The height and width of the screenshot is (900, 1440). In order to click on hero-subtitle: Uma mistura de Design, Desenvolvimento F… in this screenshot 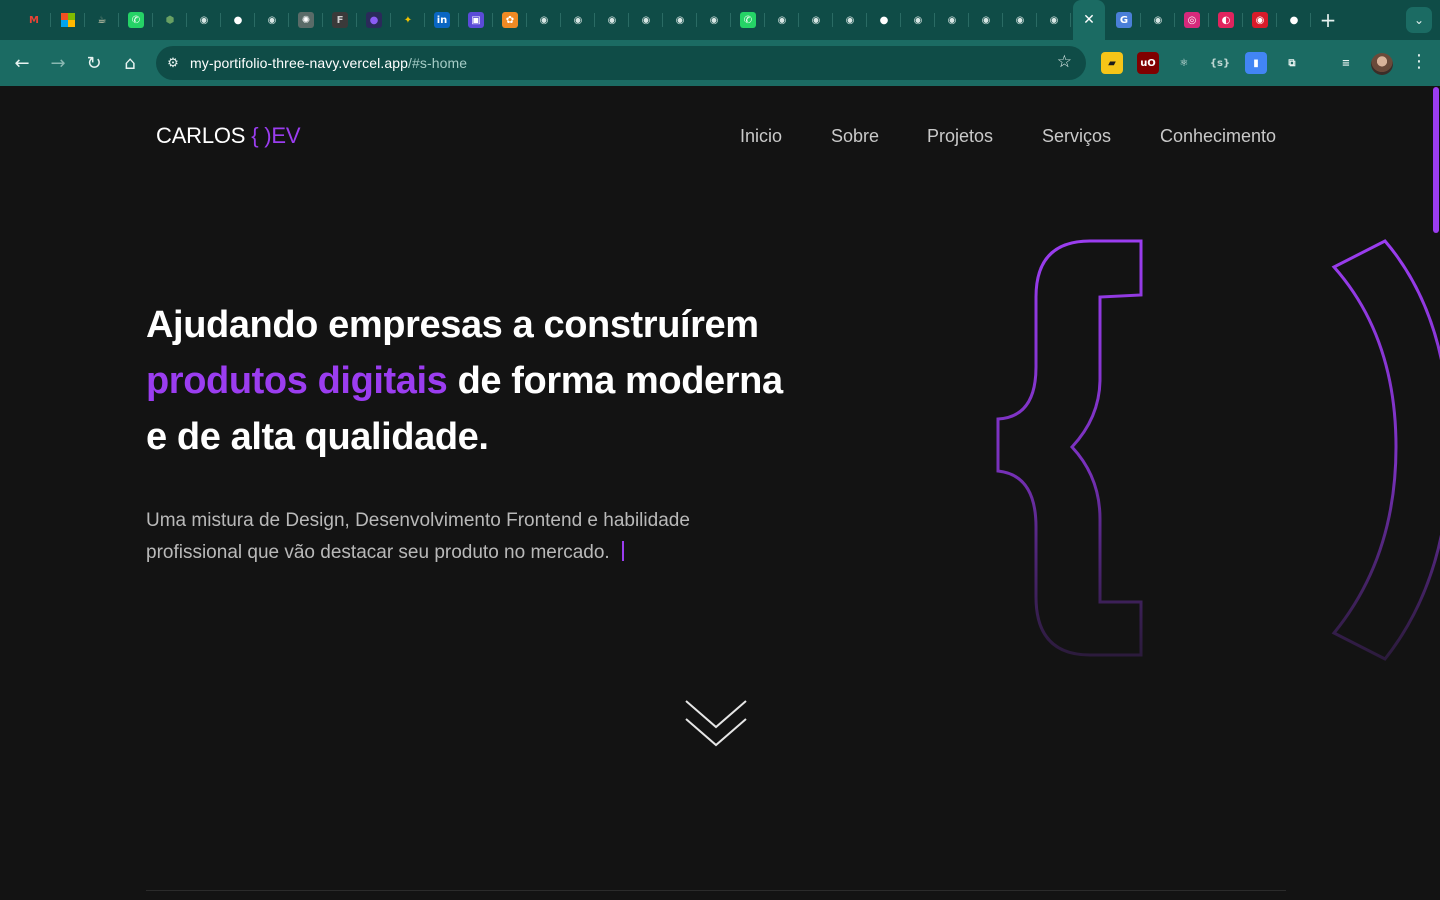, I will do `click(446, 537)`.